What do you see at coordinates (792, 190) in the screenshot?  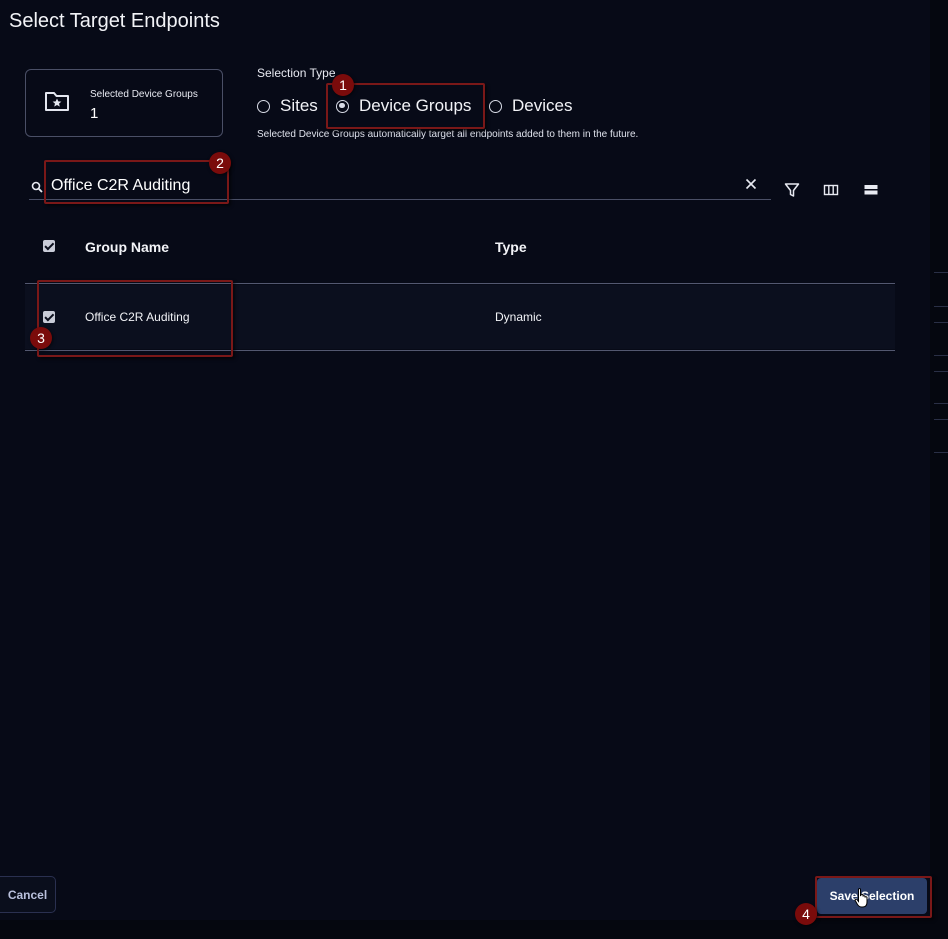 I see `filter-icon` at bounding box center [792, 190].